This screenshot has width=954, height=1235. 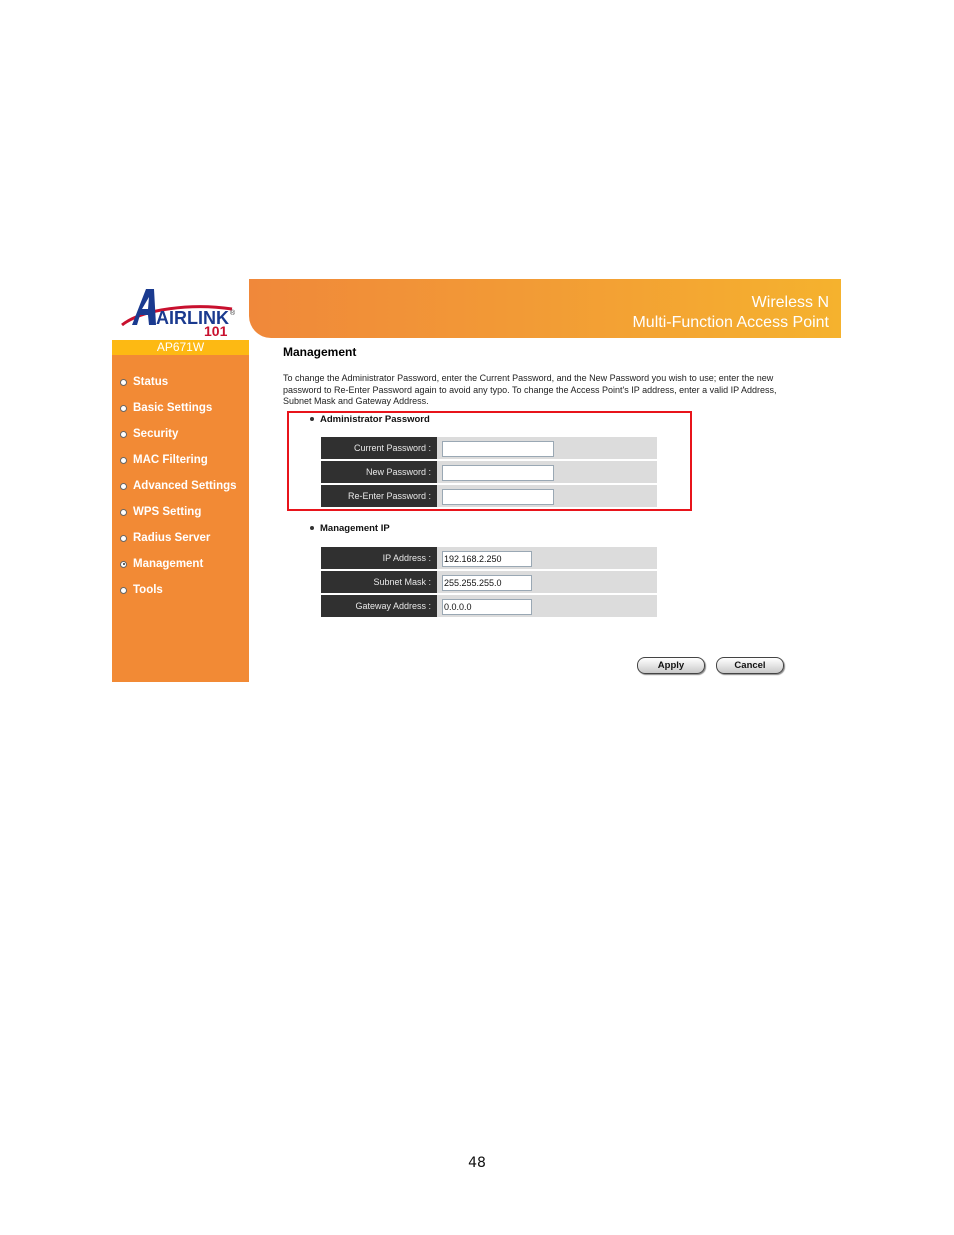 I want to click on sidebar-item-label: Tools, so click(x=148, y=590).